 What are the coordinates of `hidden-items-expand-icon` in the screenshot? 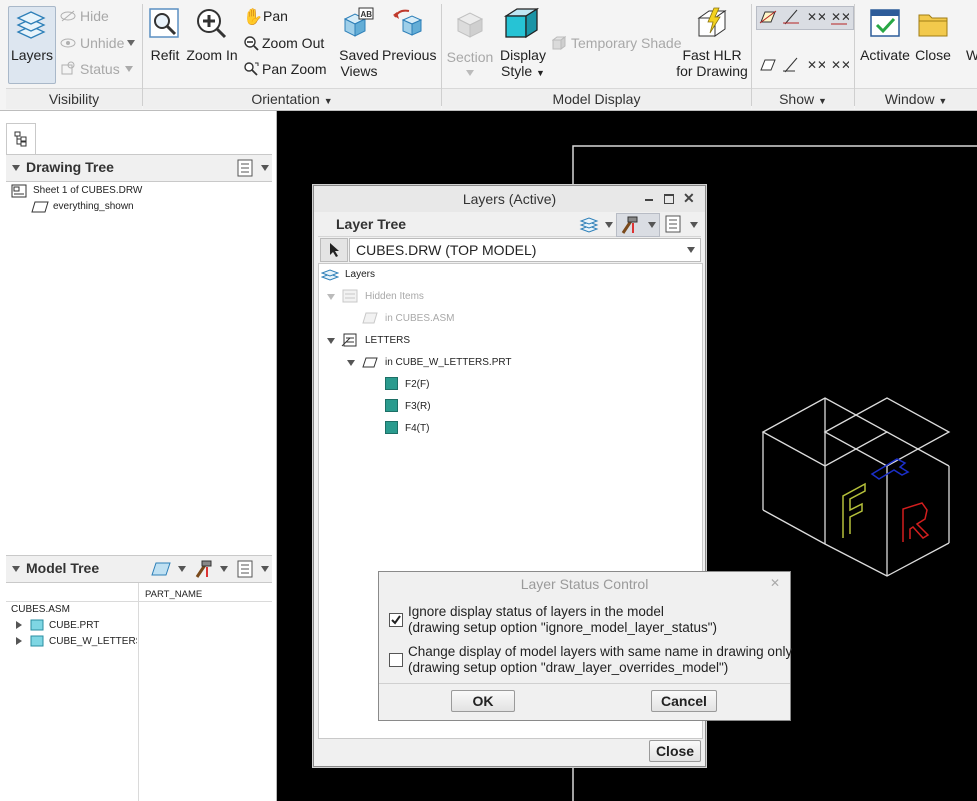 It's located at (331, 297).